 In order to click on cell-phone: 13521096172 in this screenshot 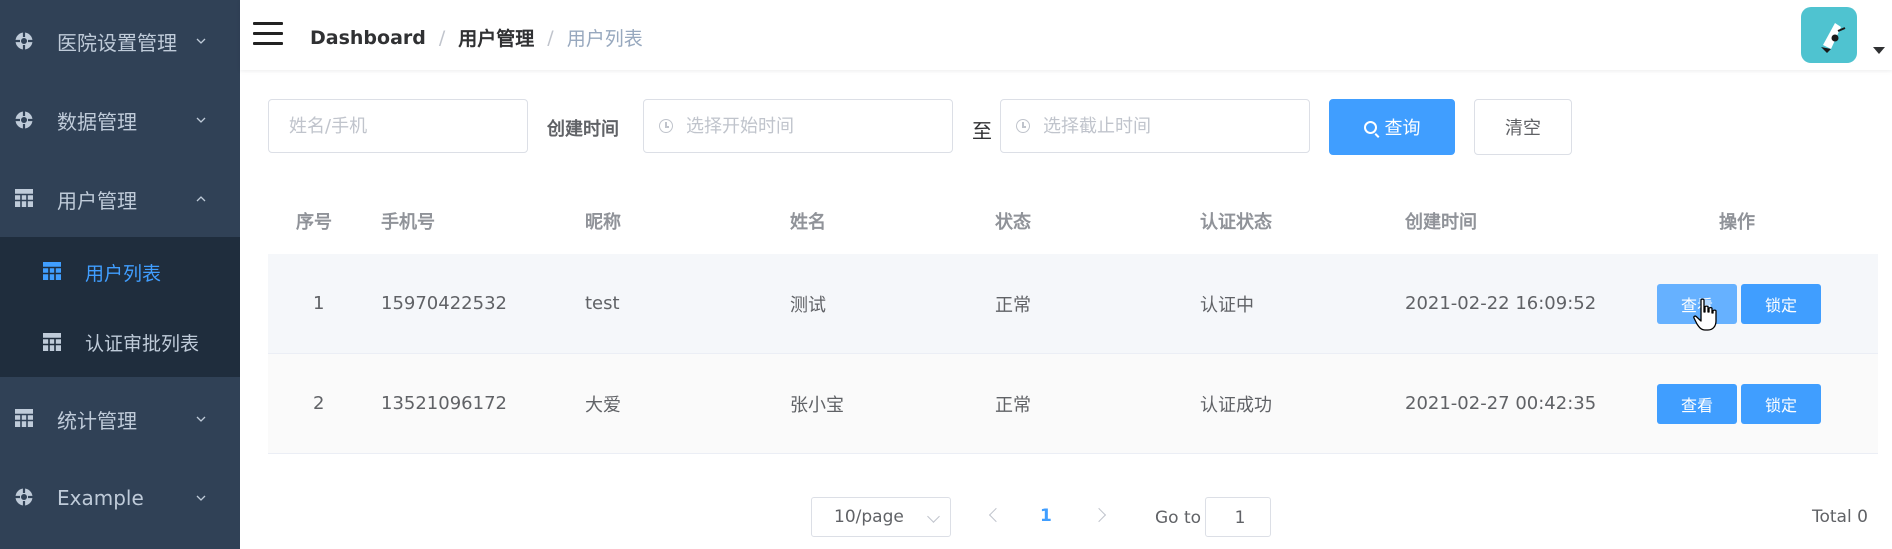, I will do `click(444, 403)`.